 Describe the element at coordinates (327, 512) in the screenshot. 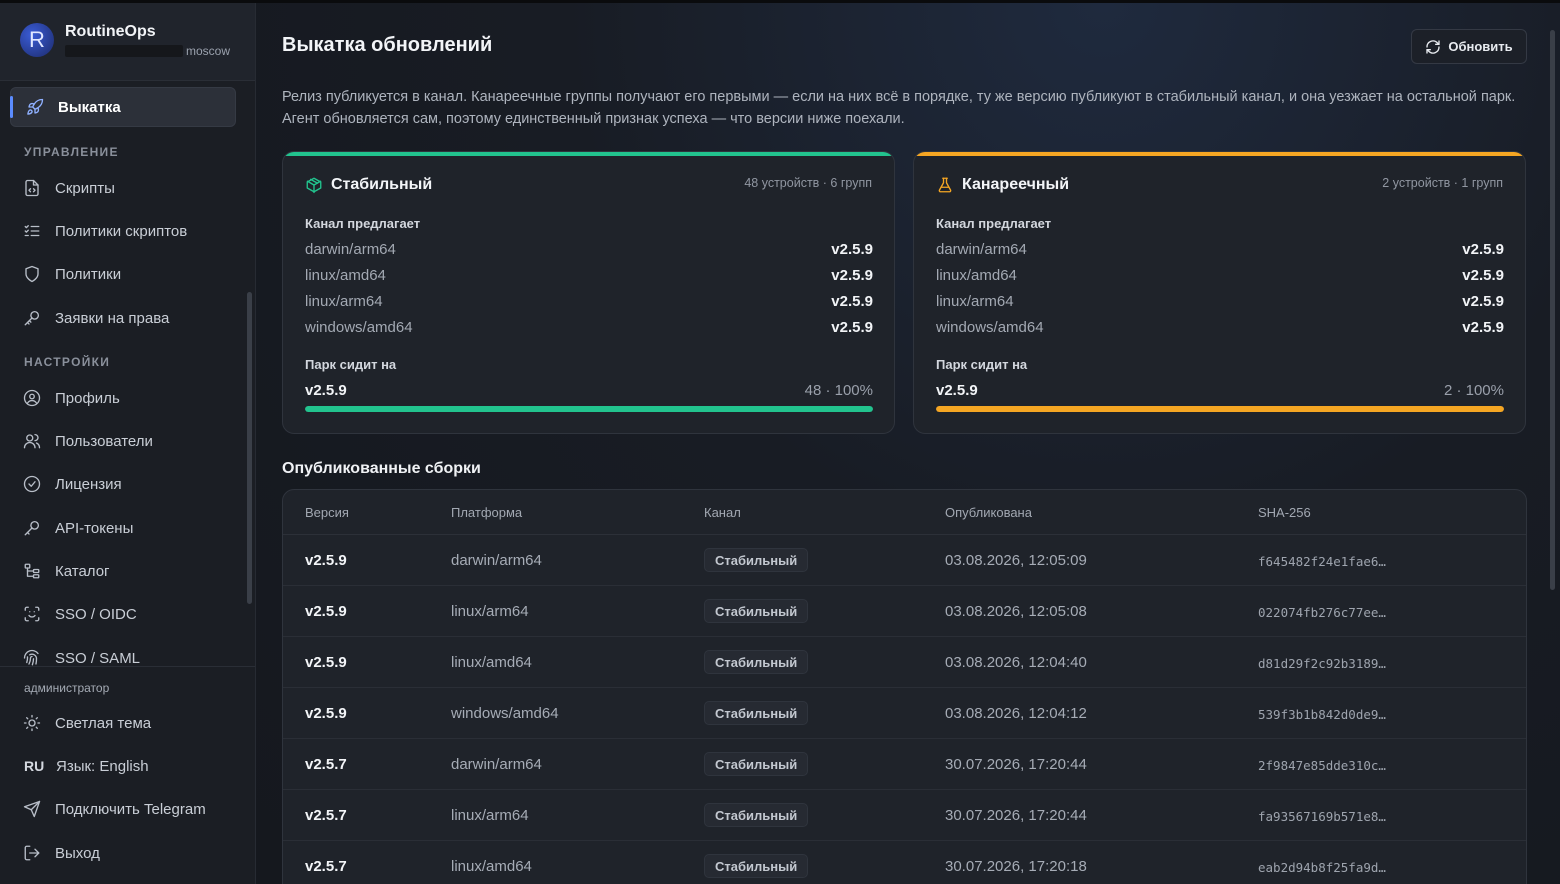

I see `column-header: Версия` at that location.